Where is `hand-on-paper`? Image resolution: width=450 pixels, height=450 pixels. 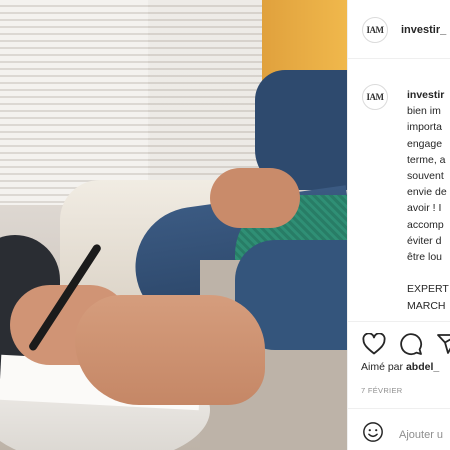
hand-on-paper is located at coordinates (170, 350).